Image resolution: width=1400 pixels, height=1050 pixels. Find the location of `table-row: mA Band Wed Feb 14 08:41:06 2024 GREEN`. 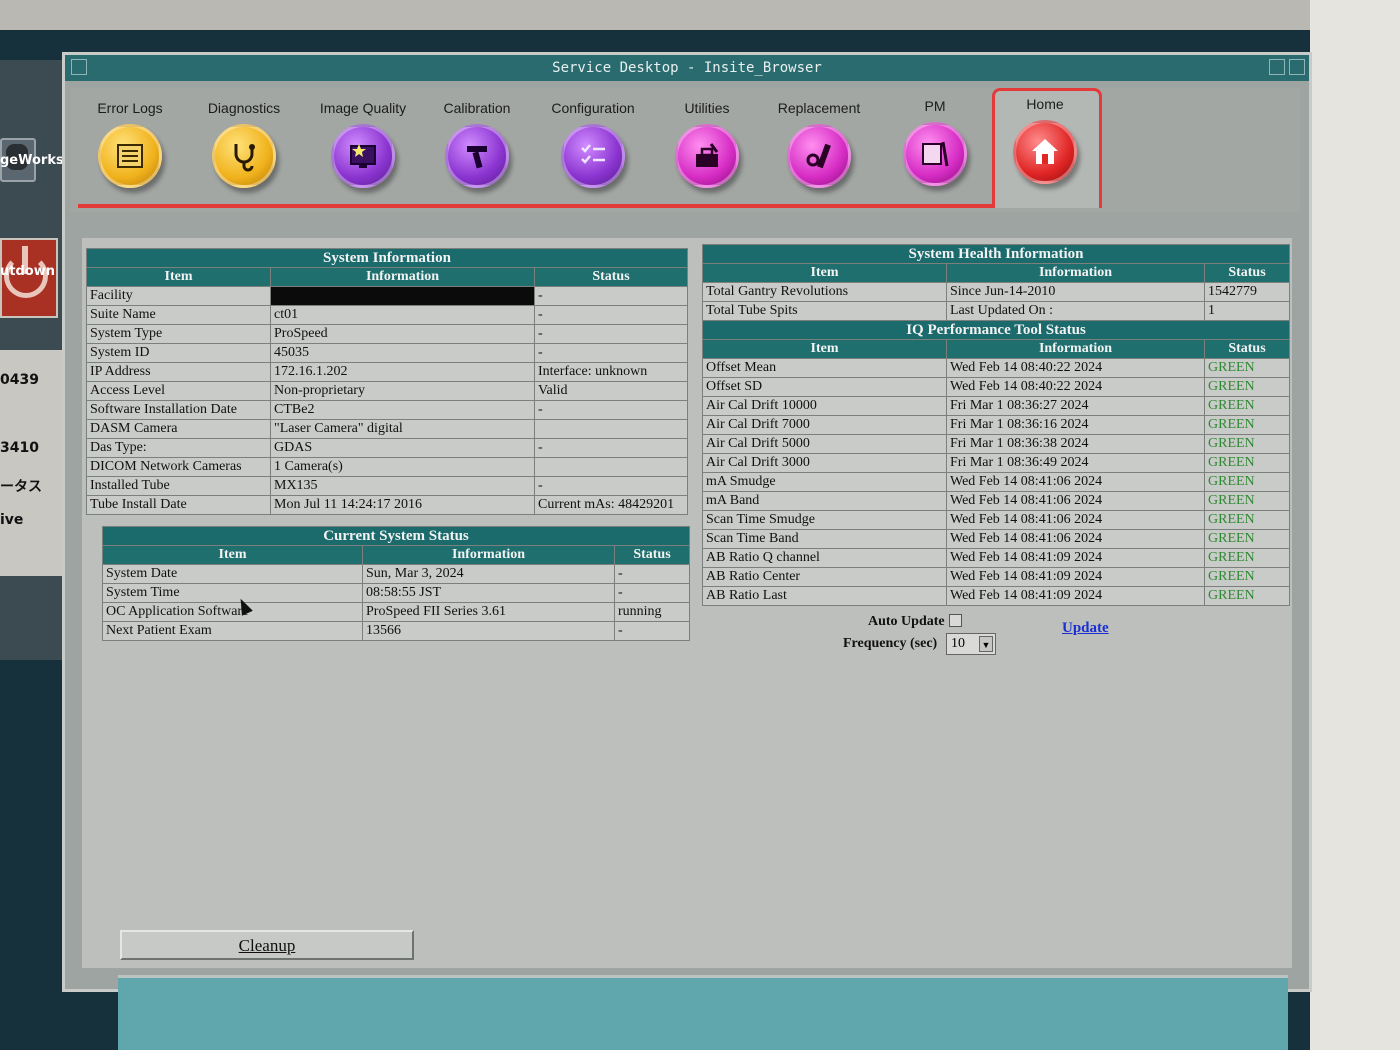

table-row: mA Band Wed Feb 14 08:41:06 2024 GREEN is located at coordinates (996, 501).